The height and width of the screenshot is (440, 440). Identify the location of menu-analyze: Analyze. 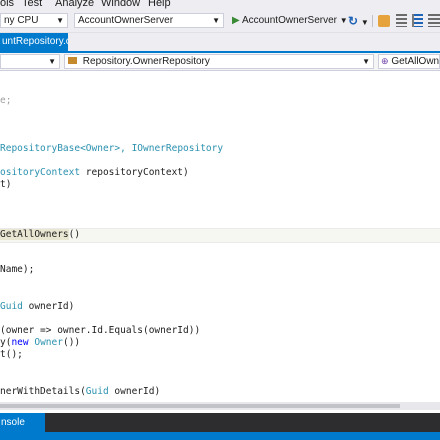
(74, 4).